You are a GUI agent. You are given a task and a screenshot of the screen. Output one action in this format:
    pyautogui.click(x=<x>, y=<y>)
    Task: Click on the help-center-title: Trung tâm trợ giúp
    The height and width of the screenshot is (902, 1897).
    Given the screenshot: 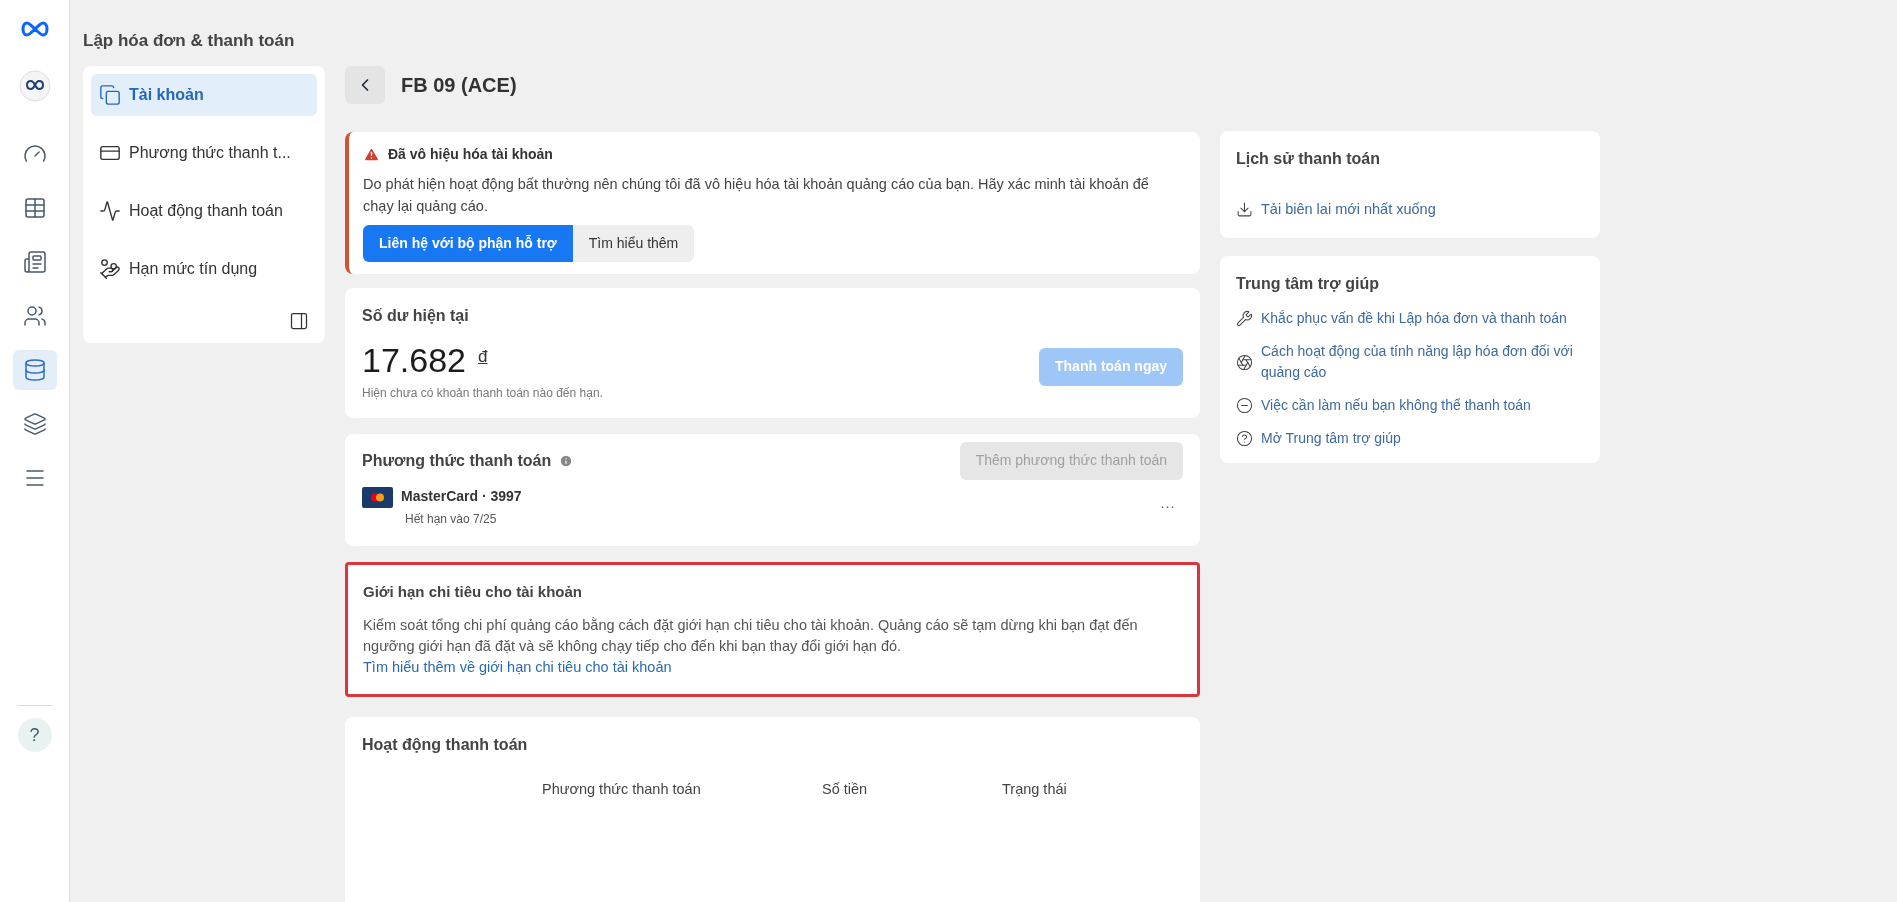 What is the action you would take?
    pyautogui.click(x=1308, y=284)
    